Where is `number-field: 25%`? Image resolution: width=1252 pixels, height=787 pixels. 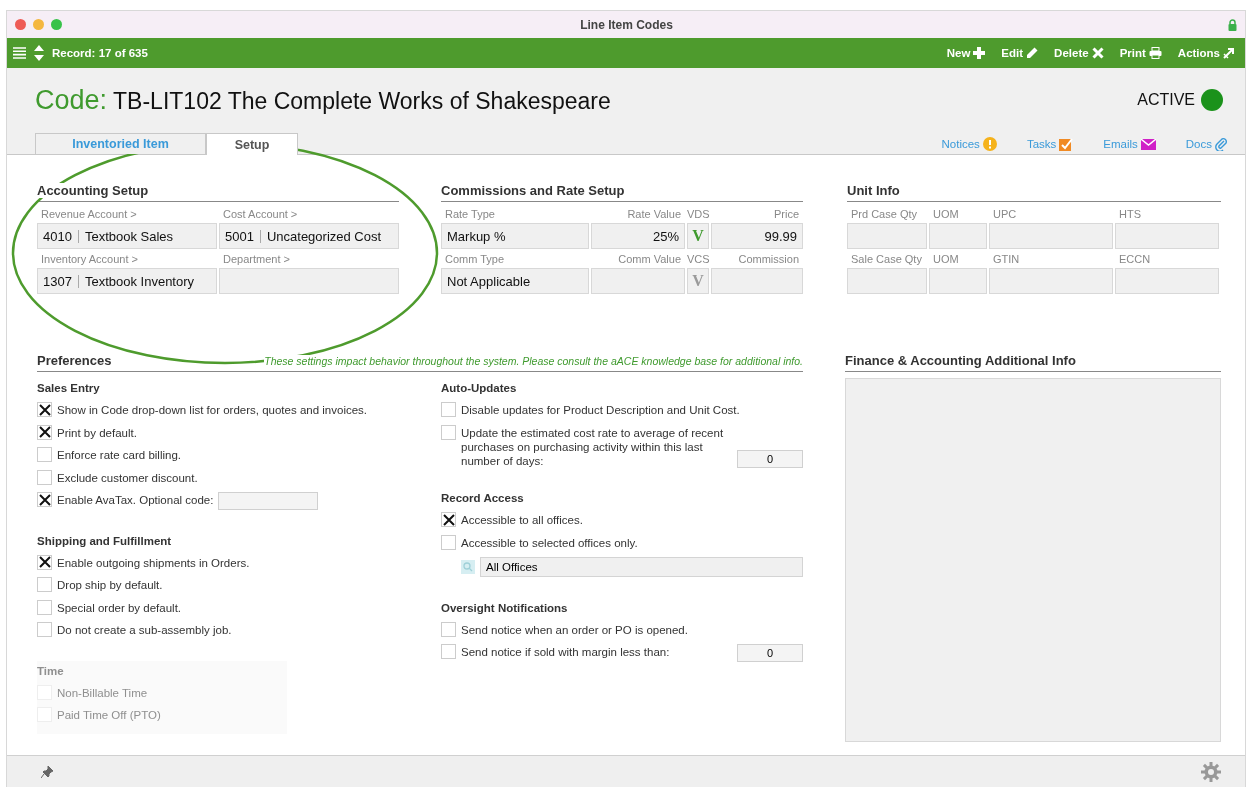
number-field: 25% is located at coordinates (638, 236).